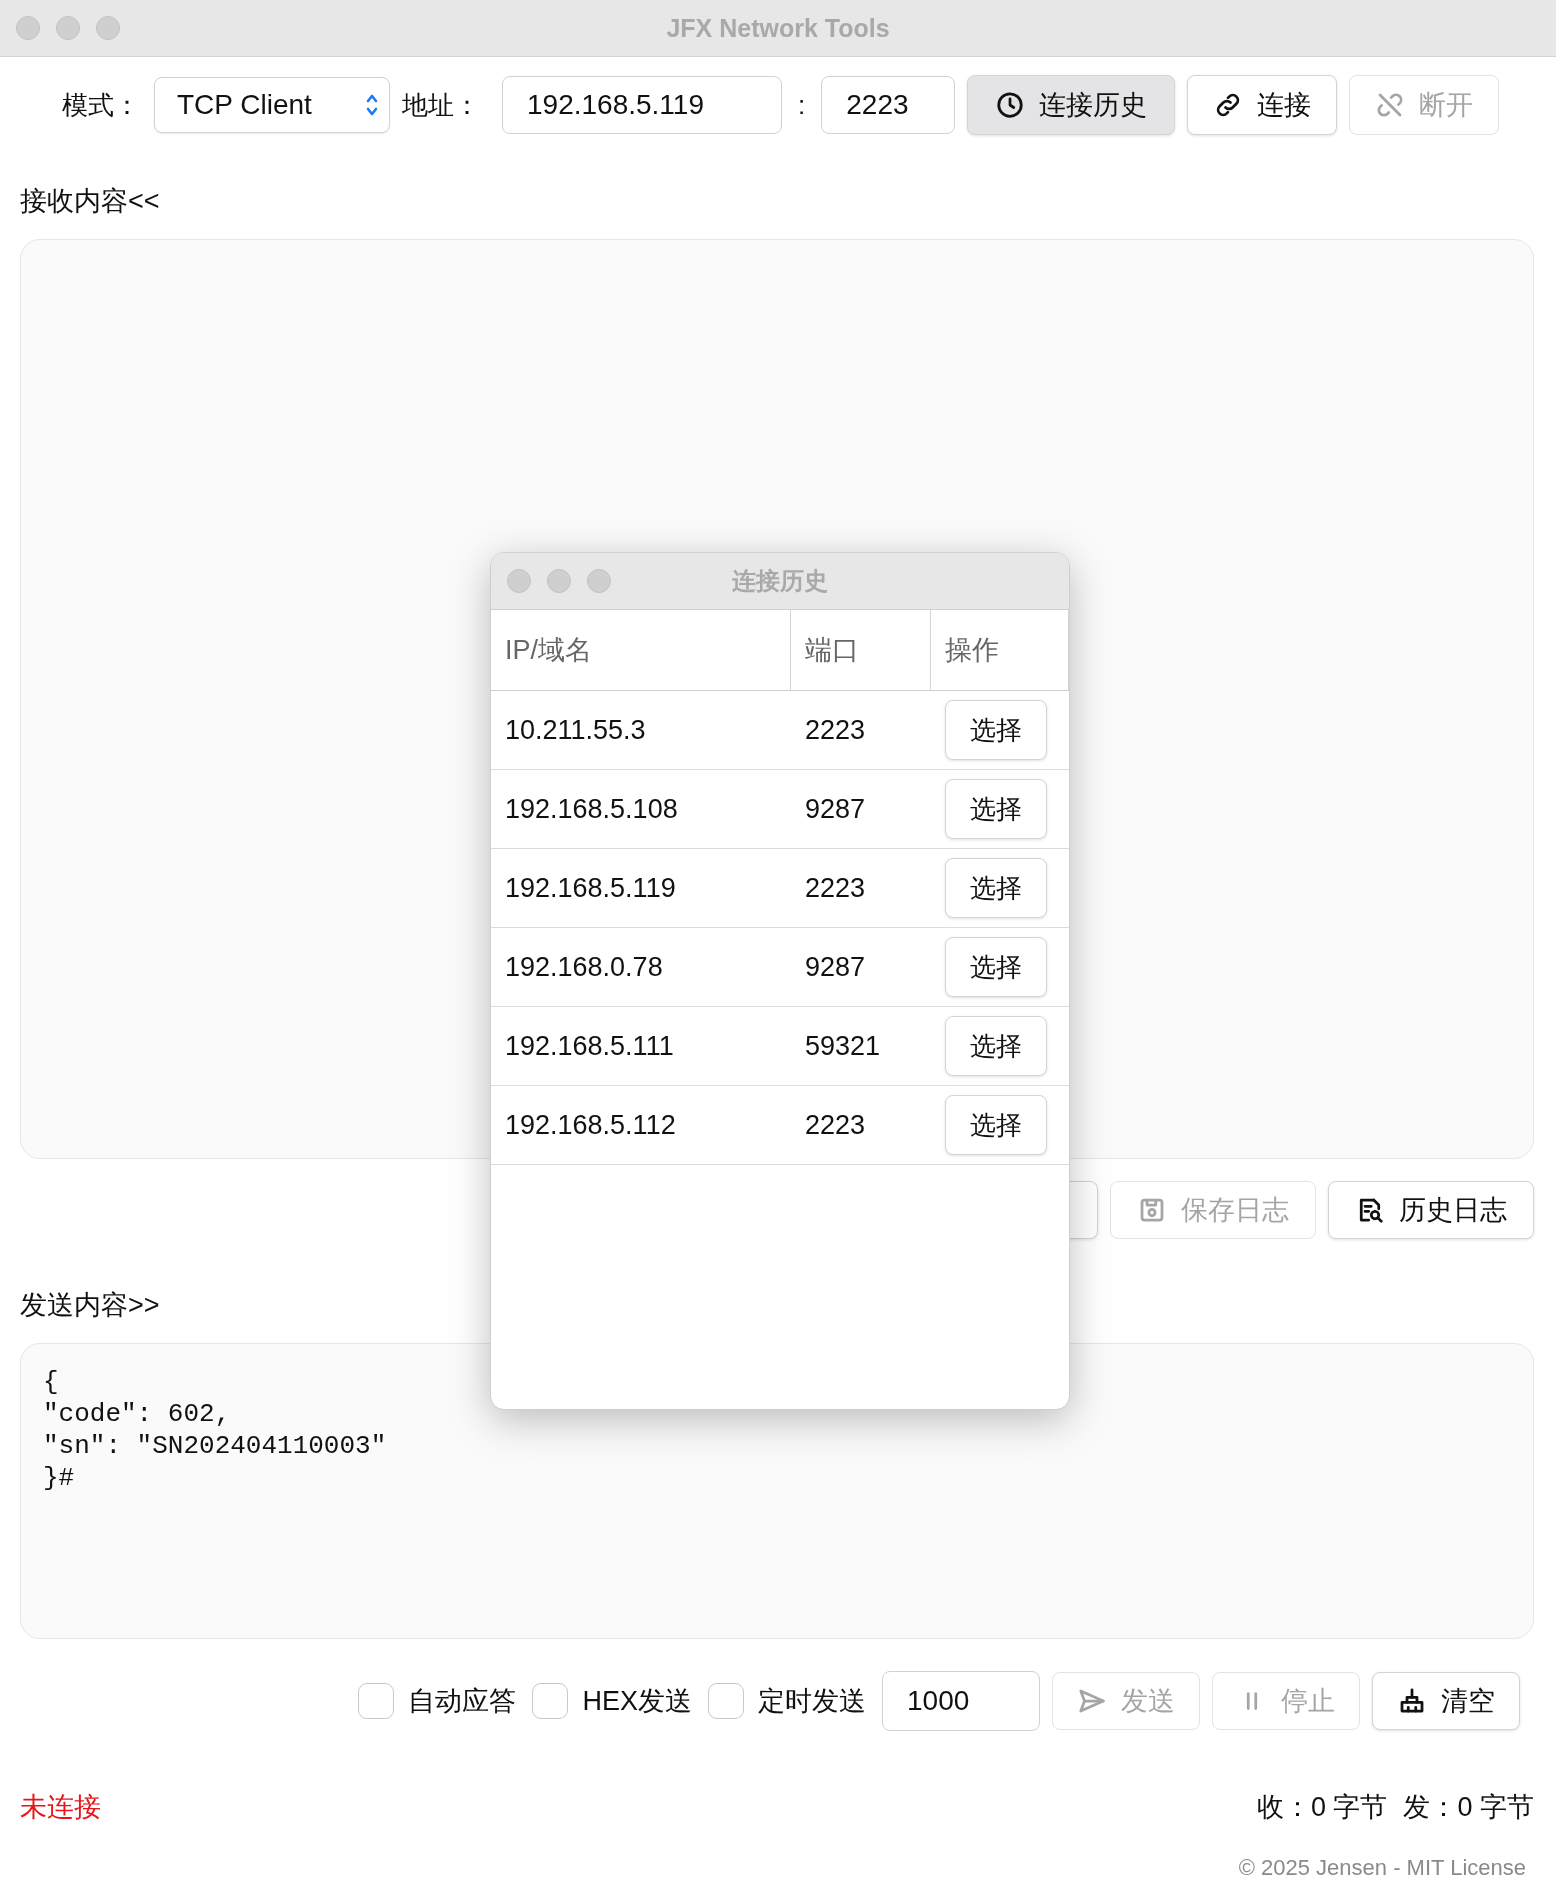  Describe the element at coordinates (215, 1430) in the screenshot. I see `send-text: { "code": 602, "sn": "SN202404110003" }#` at that location.